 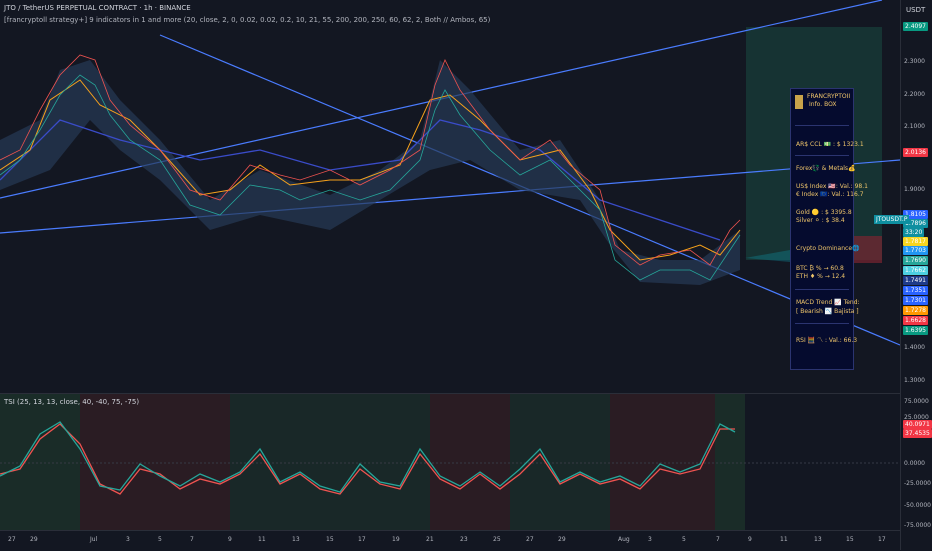 I want to click on price-tick: 2.2000, so click(x=914, y=94).